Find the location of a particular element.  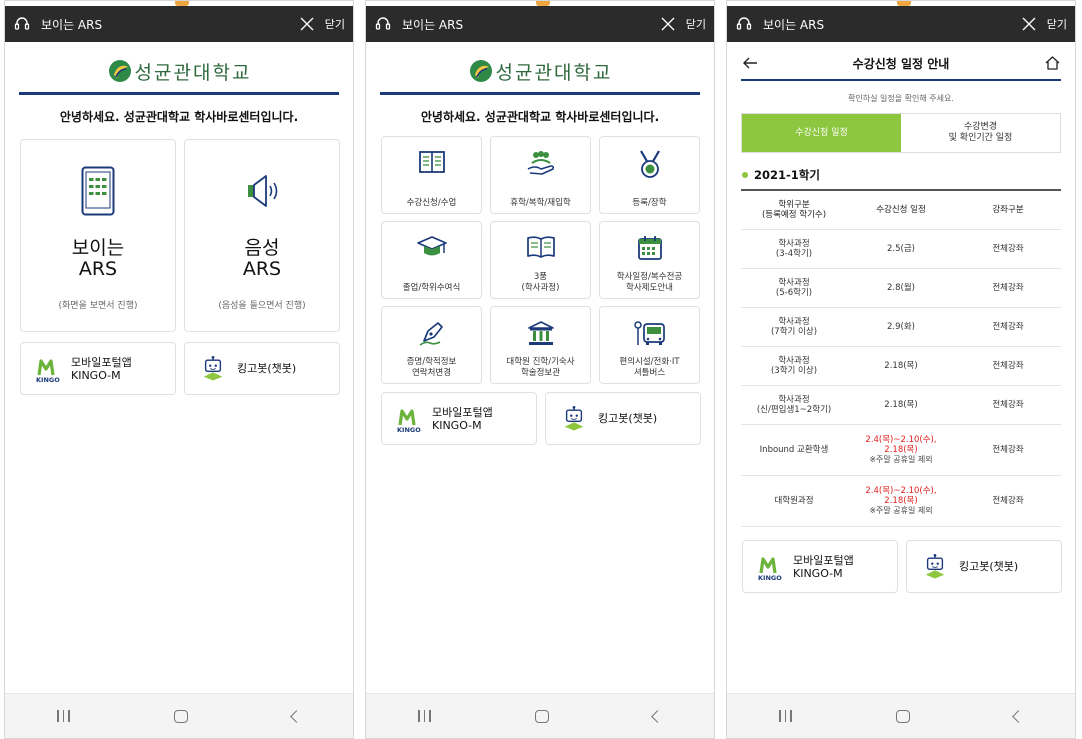

tab-change-schedule: 수강변경 및 확인기간 일정 is located at coordinates (980, 133).